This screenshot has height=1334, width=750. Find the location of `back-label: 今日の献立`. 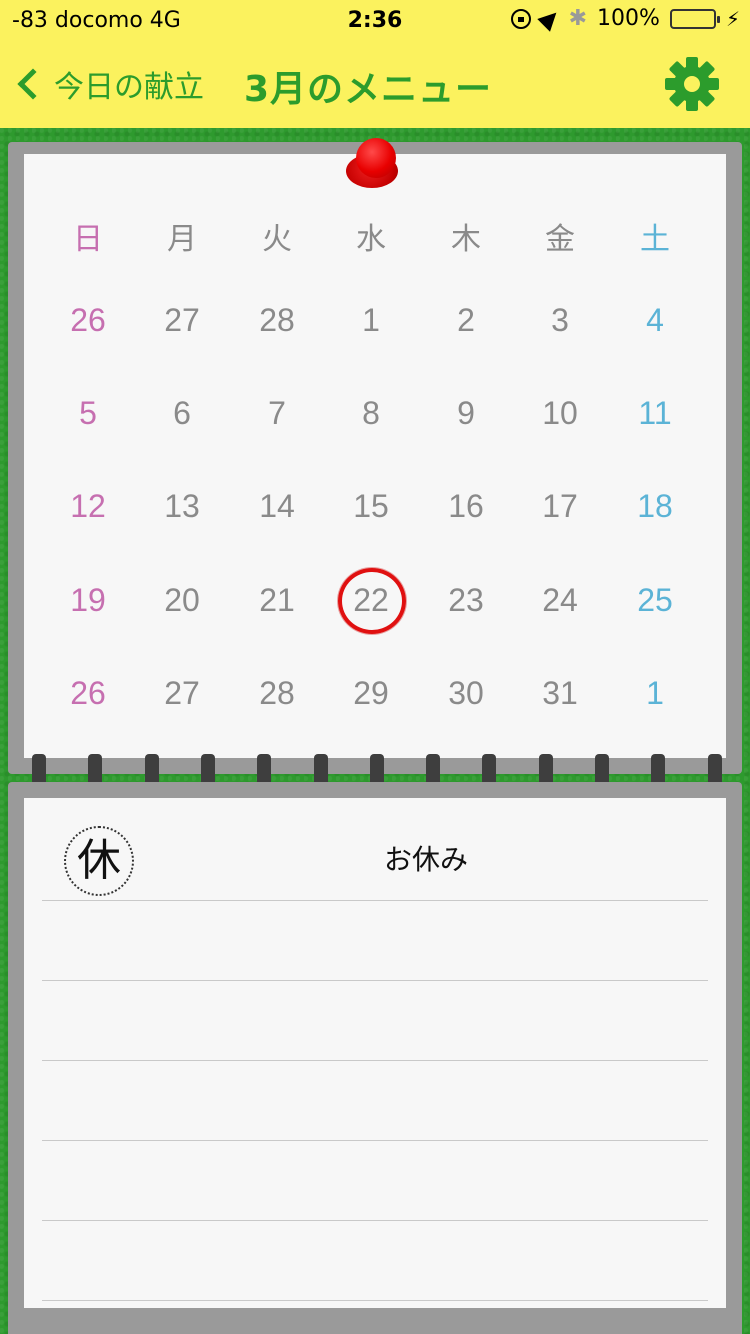

back-label: 今日の献立 is located at coordinates (129, 87).